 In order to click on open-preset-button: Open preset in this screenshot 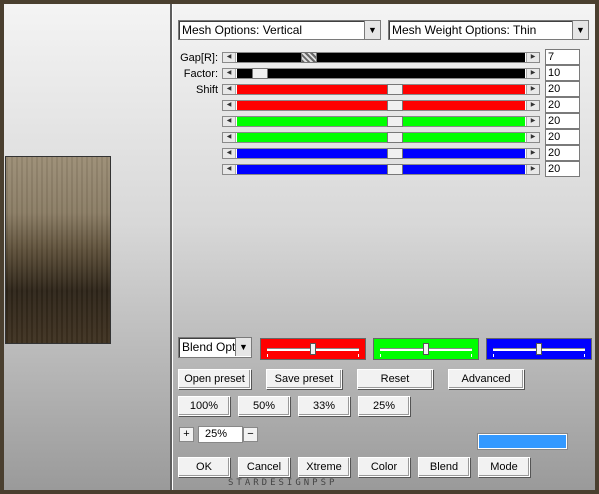, I will do `click(214, 379)`.